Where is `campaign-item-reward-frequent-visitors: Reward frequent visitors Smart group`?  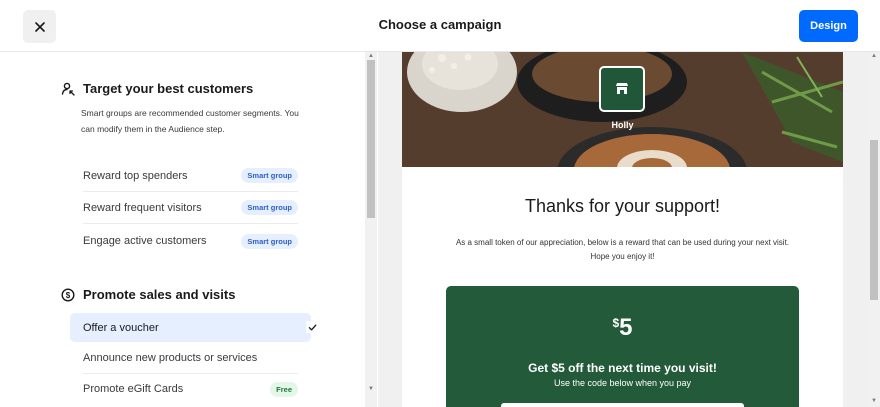 campaign-item-reward-frequent-visitors: Reward frequent visitors Smart group is located at coordinates (190, 208).